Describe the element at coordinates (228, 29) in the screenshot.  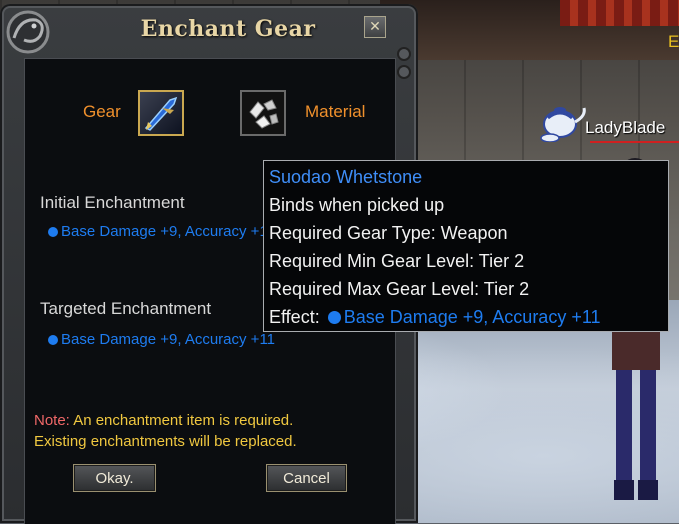
I see `dialog-title: Enchant Gear` at that location.